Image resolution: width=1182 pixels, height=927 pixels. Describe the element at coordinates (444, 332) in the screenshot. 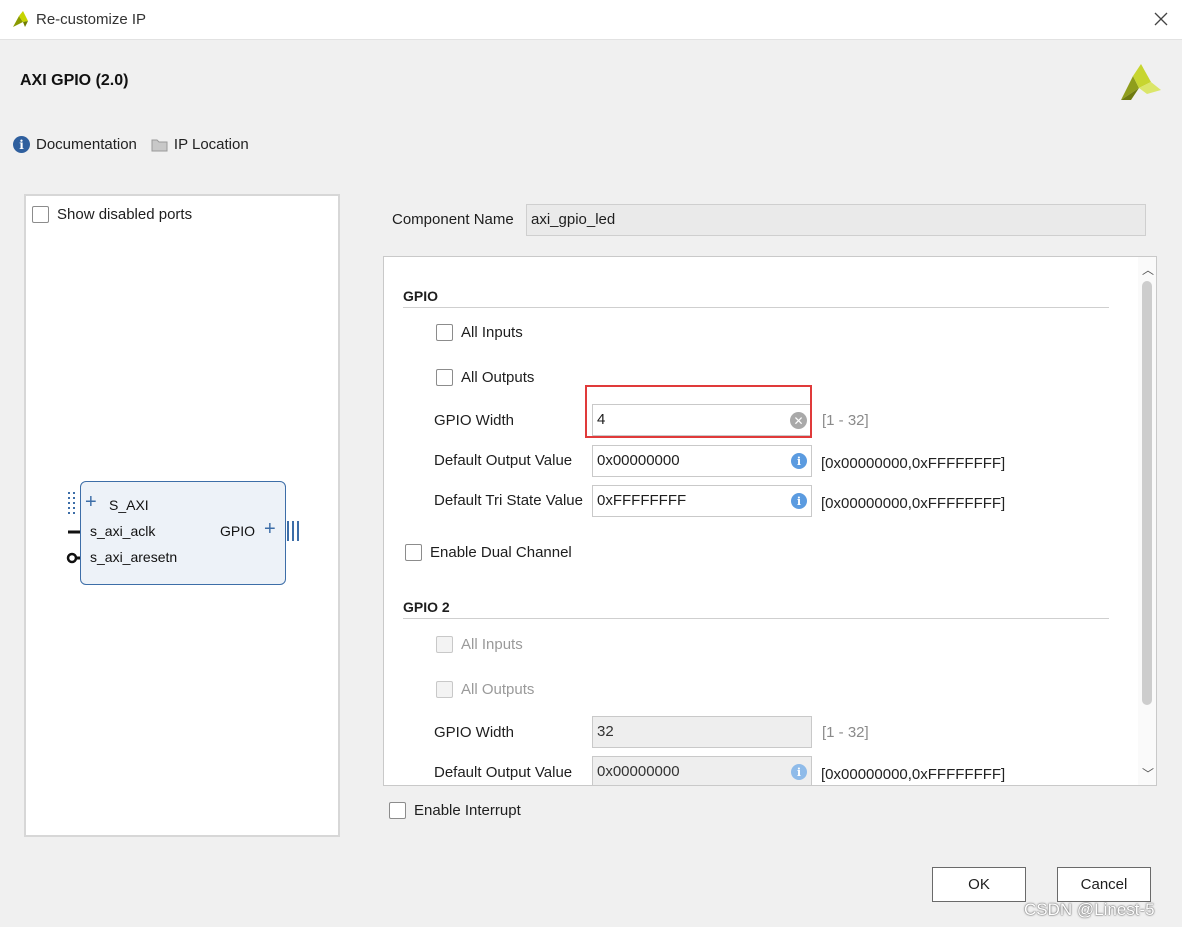

I see `gpio-all-inputs-checkbox` at that location.